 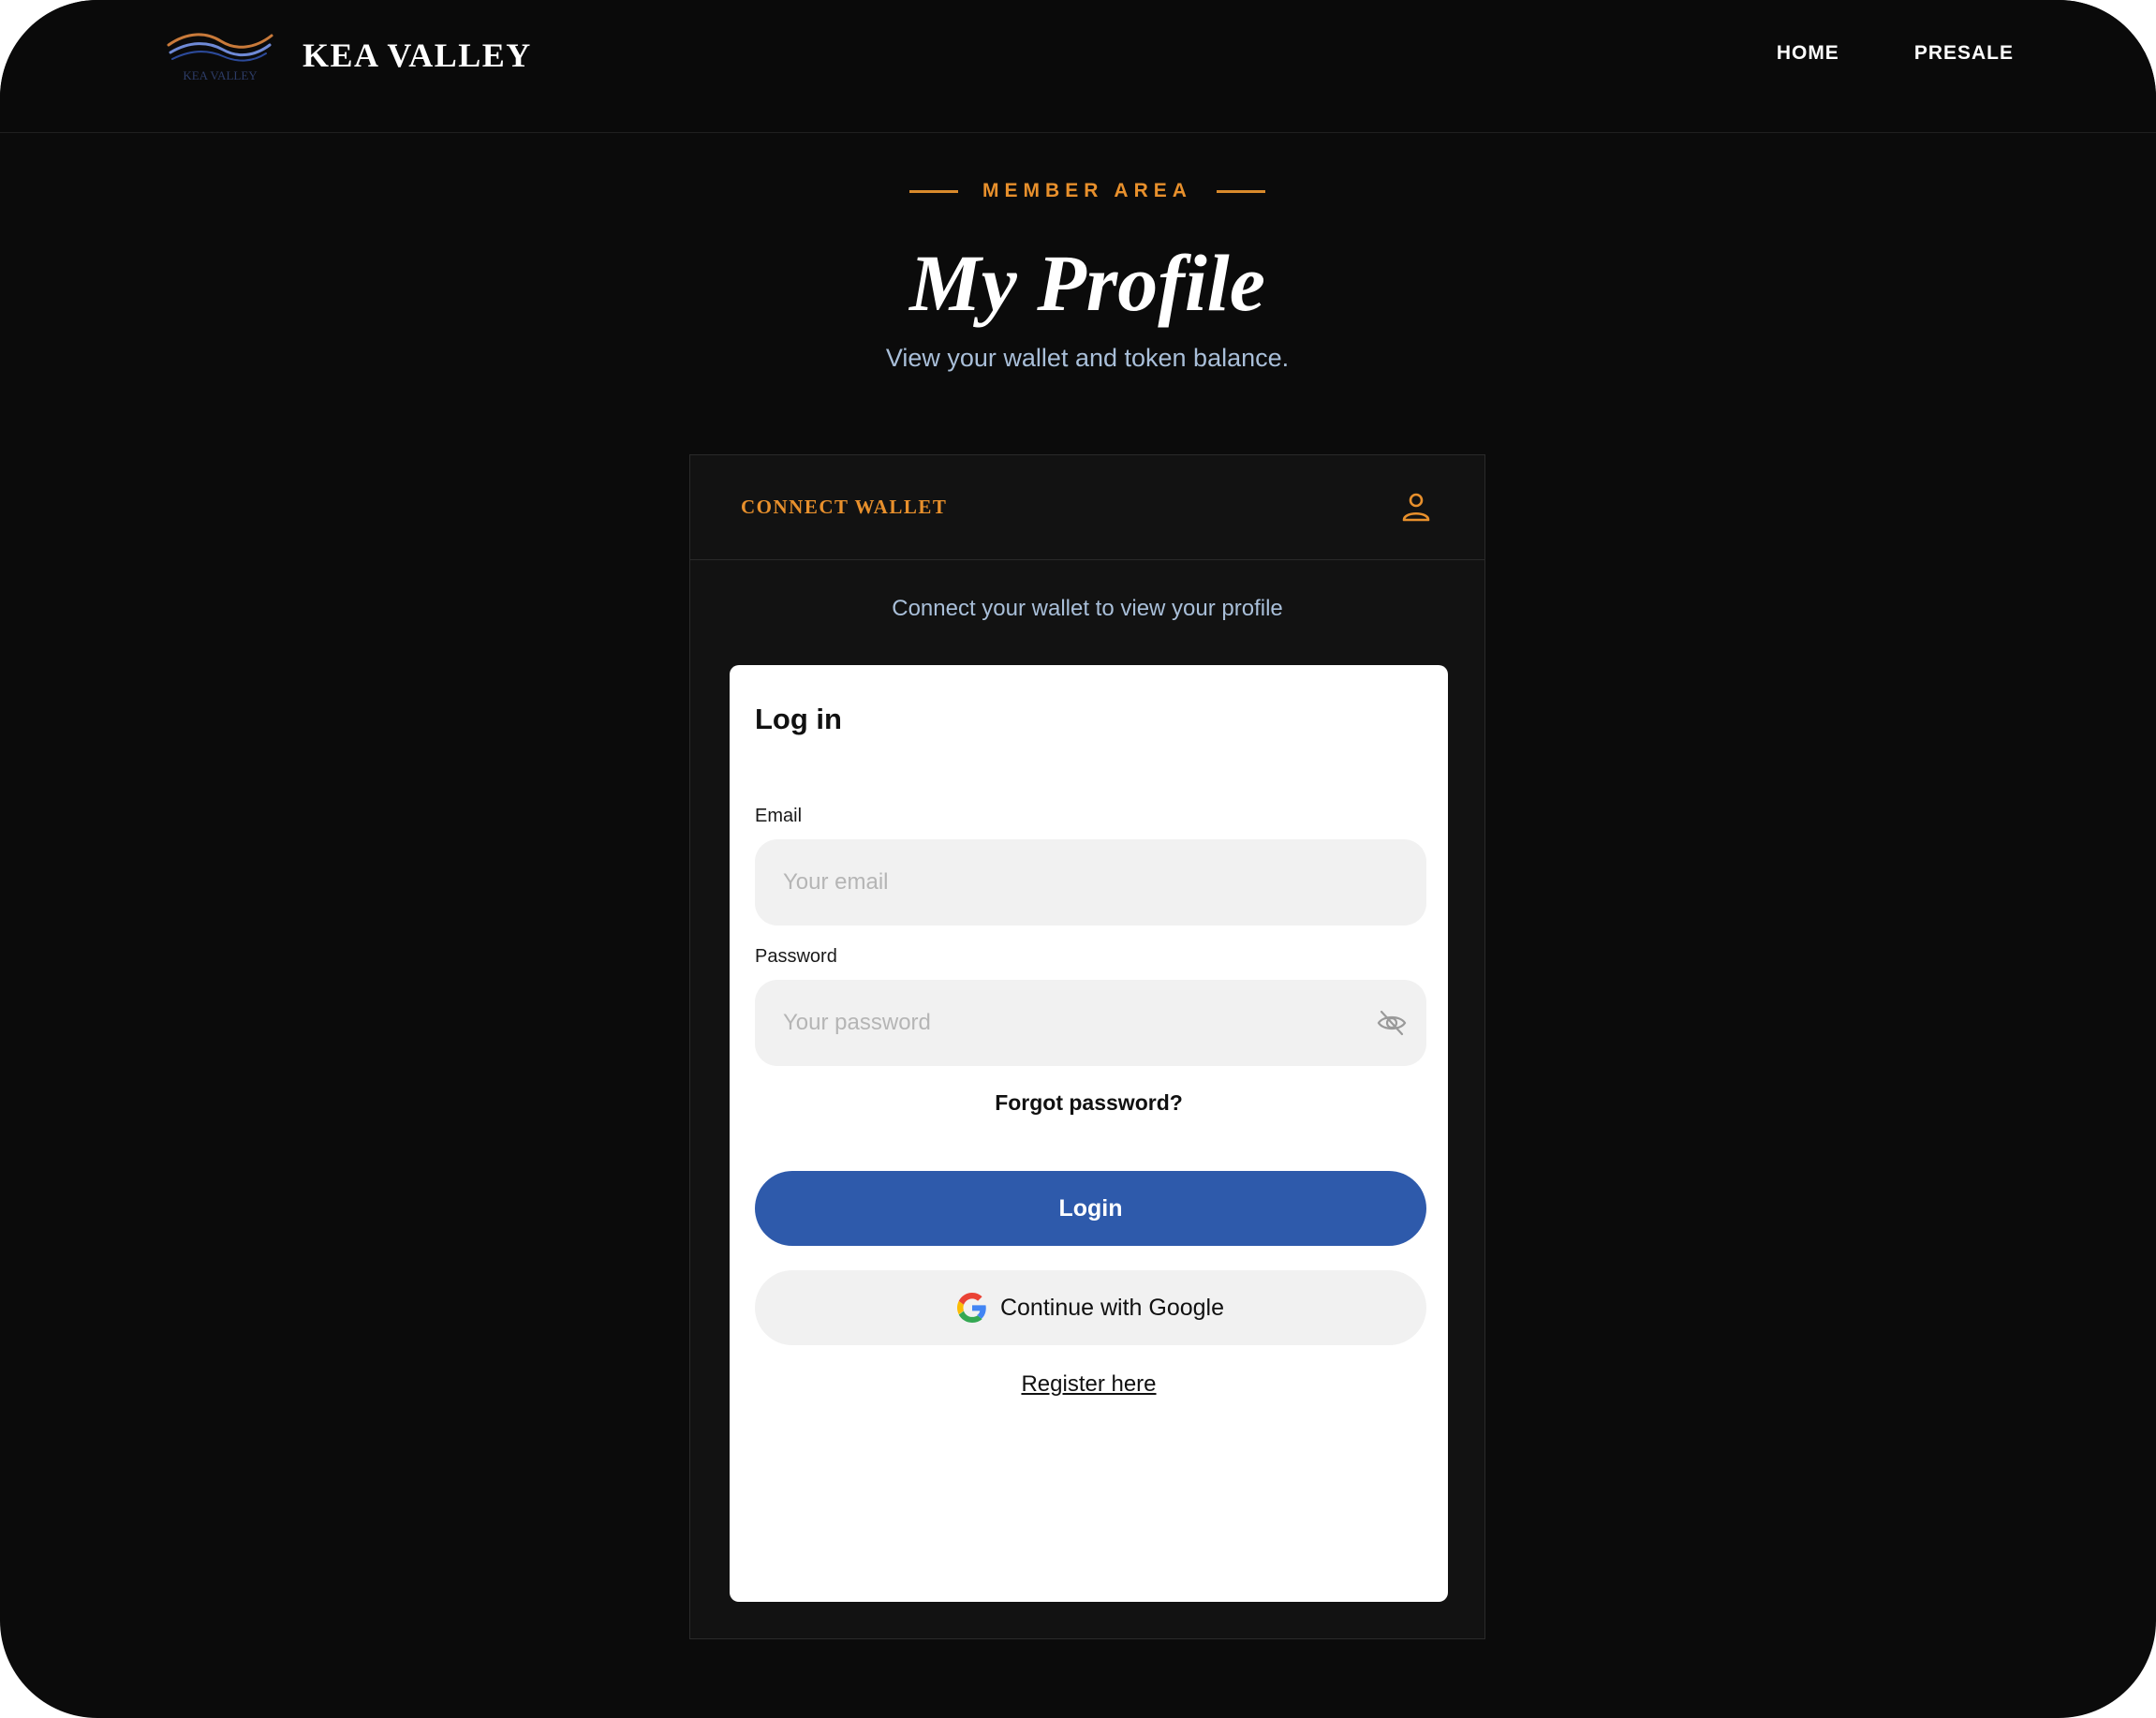 I want to click on brand-name: KEA VALLEY, so click(x=417, y=55).